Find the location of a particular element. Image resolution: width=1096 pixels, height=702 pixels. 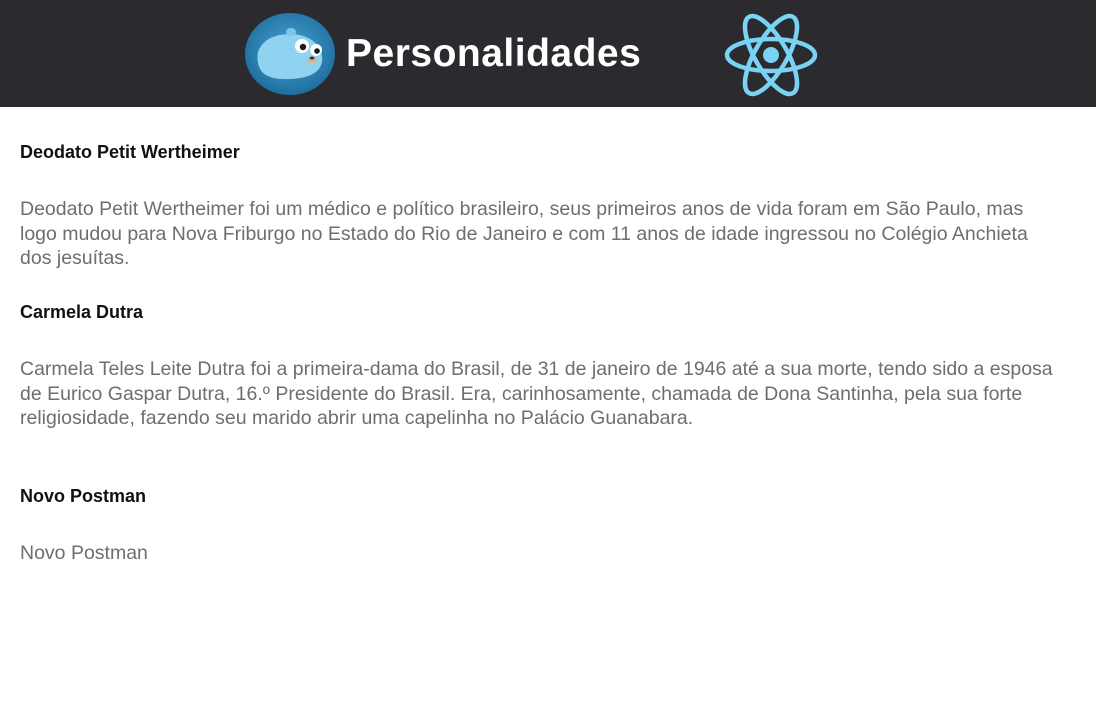

page-title: Personalidades is located at coordinates (494, 53).